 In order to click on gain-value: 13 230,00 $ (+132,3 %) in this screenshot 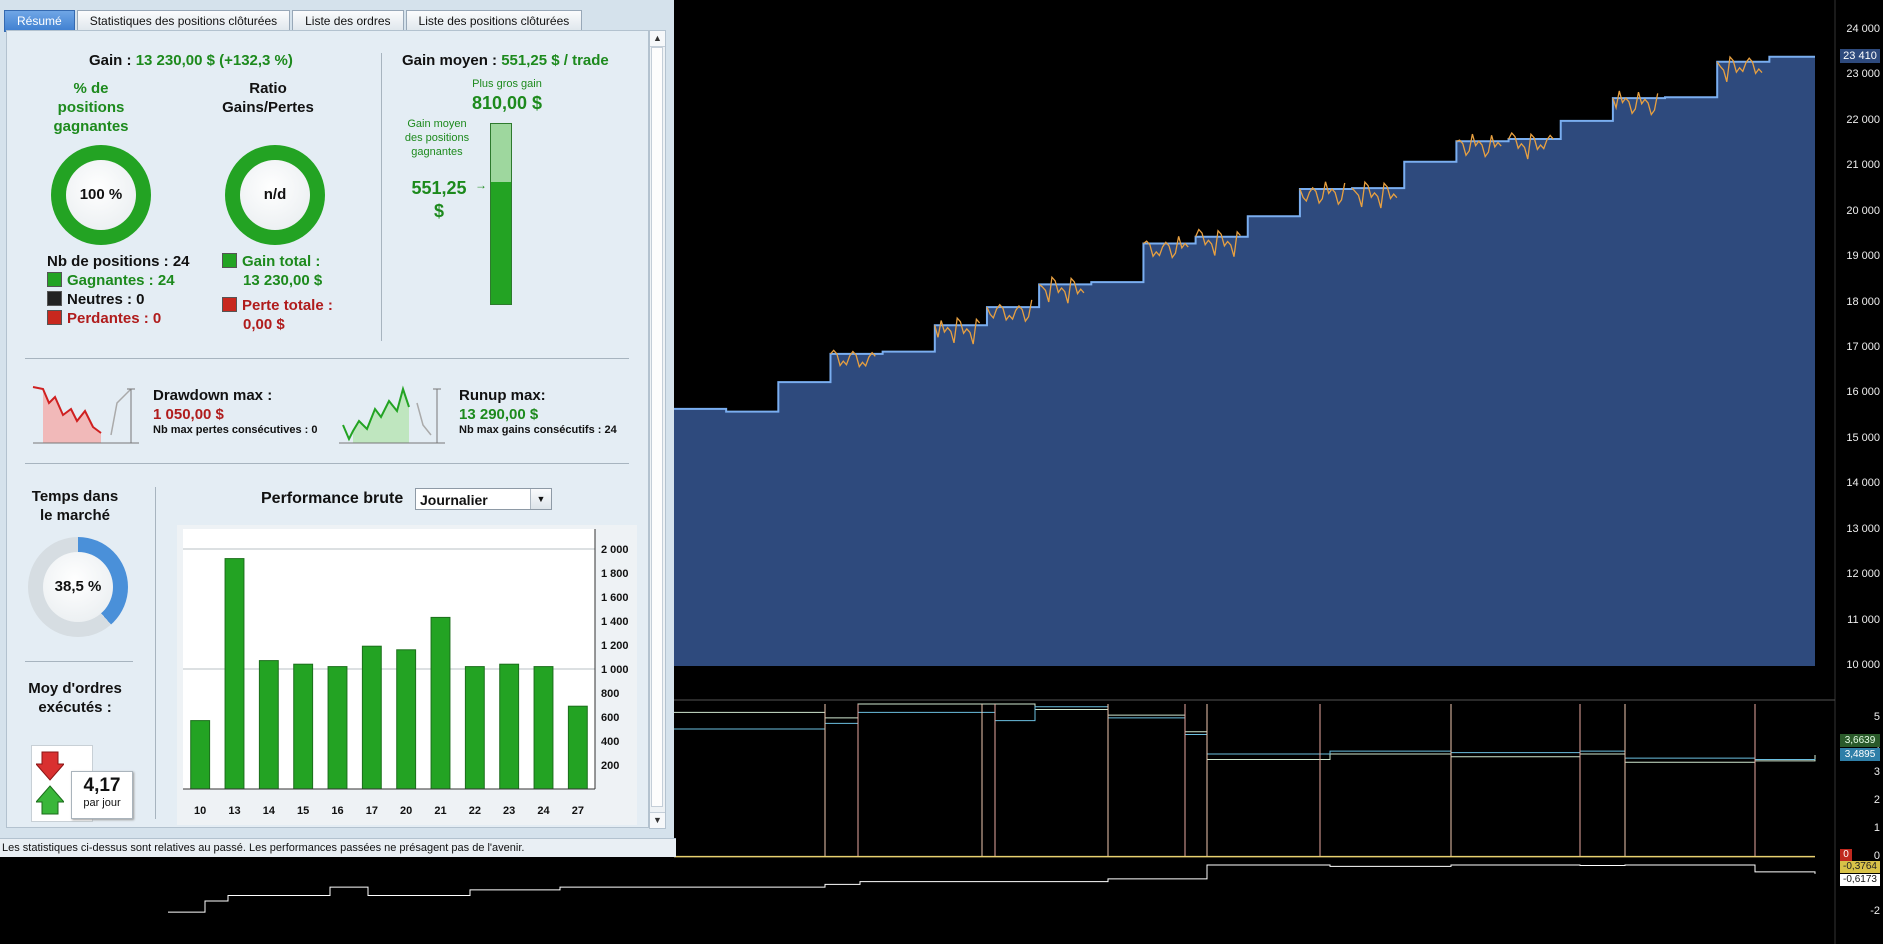, I will do `click(214, 60)`.